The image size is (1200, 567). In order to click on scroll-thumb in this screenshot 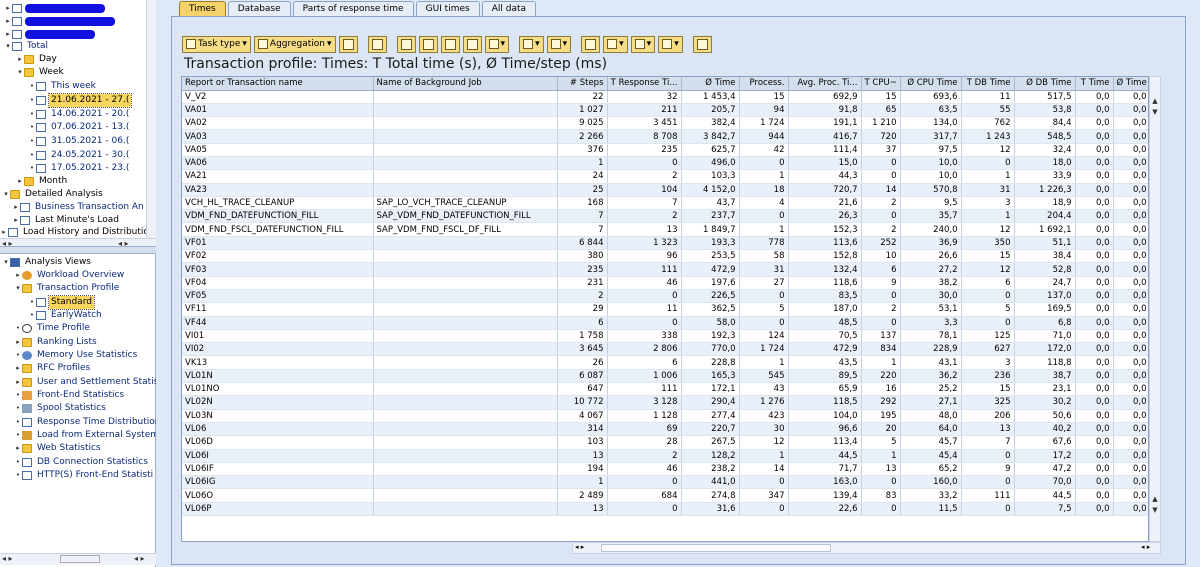, I will do `click(80, 559)`.